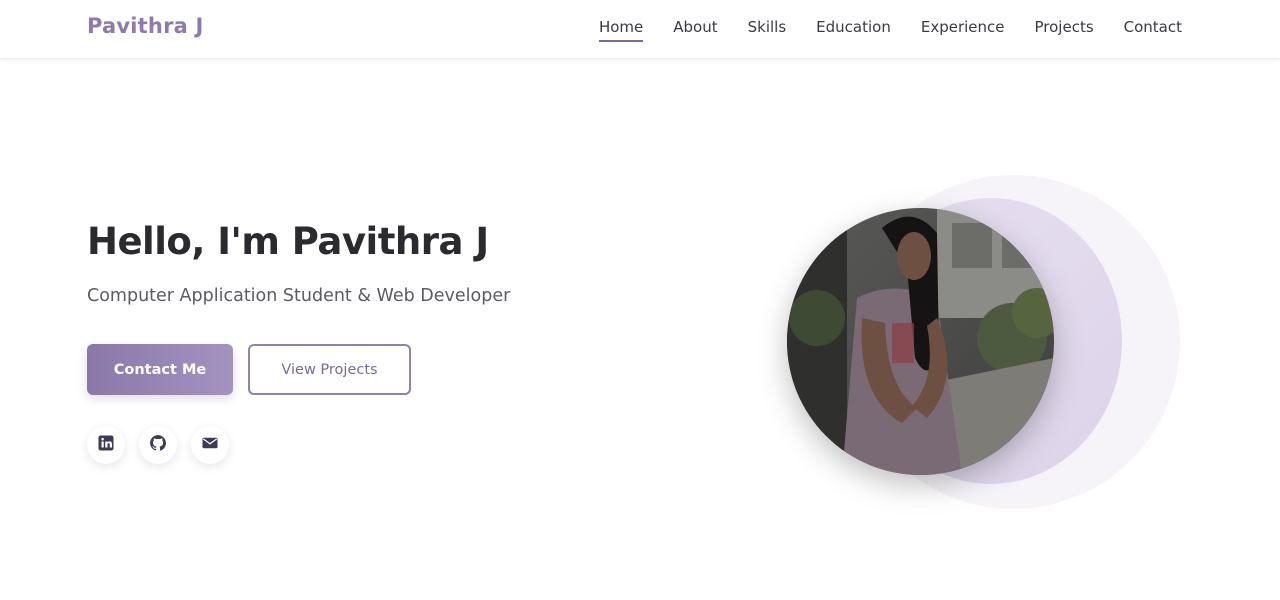 The image size is (1280, 600). What do you see at coordinates (853, 30) in the screenshot?
I see `nav-education: Education` at bounding box center [853, 30].